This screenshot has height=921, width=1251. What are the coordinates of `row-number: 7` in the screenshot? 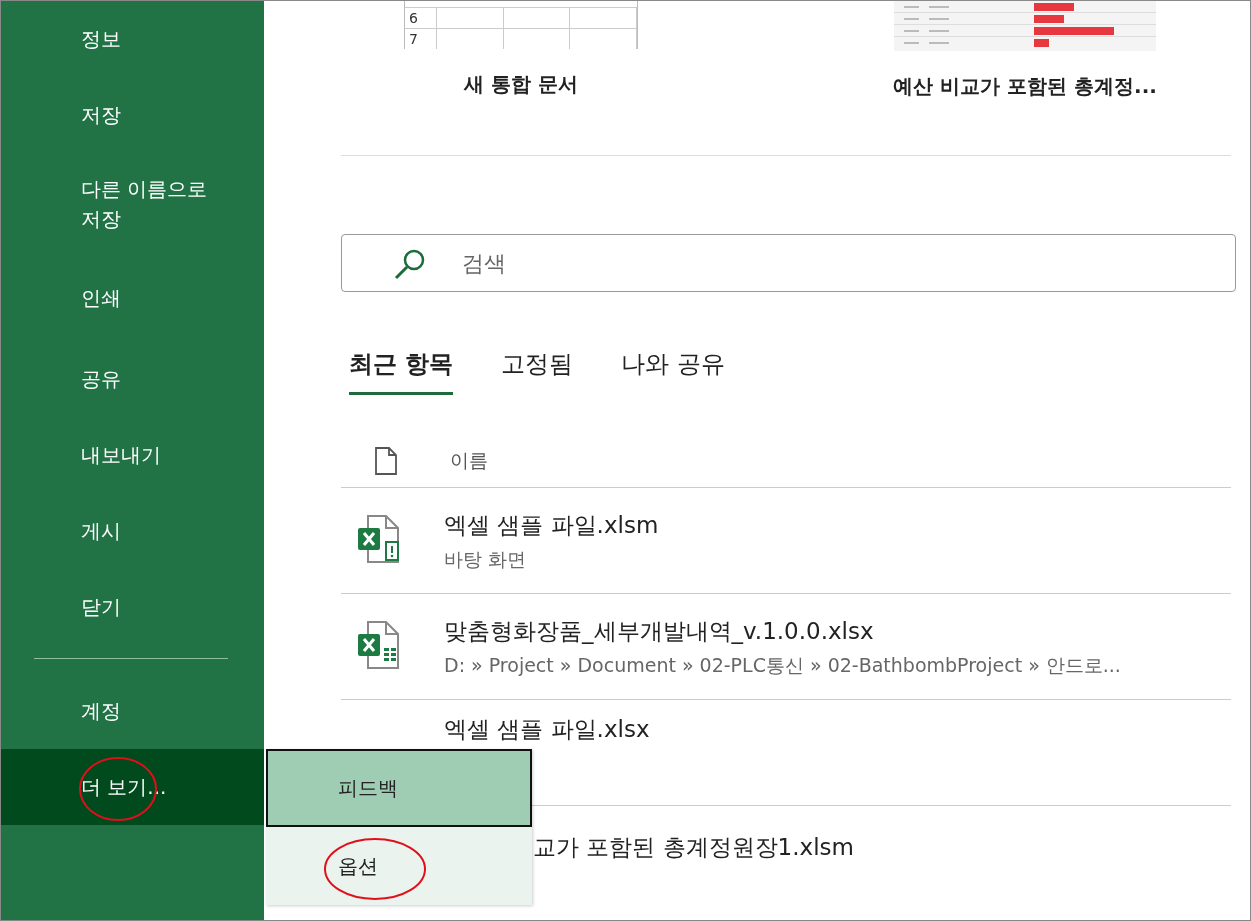 It's located at (421, 39).